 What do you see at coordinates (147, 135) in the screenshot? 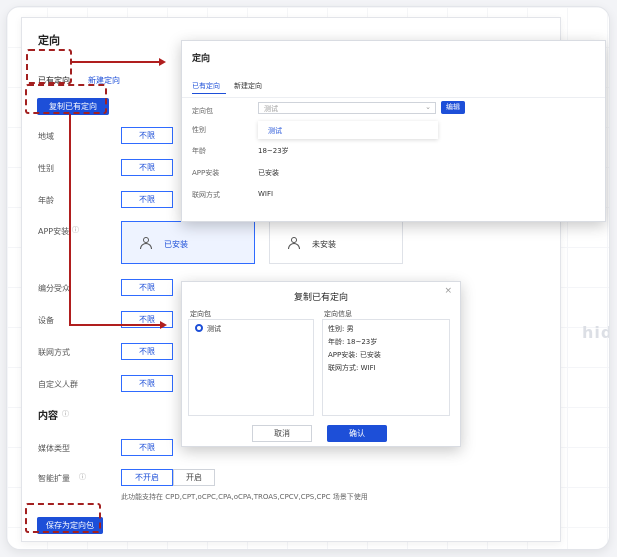
I see `region-unlimited-option: 不限` at bounding box center [147, 135].